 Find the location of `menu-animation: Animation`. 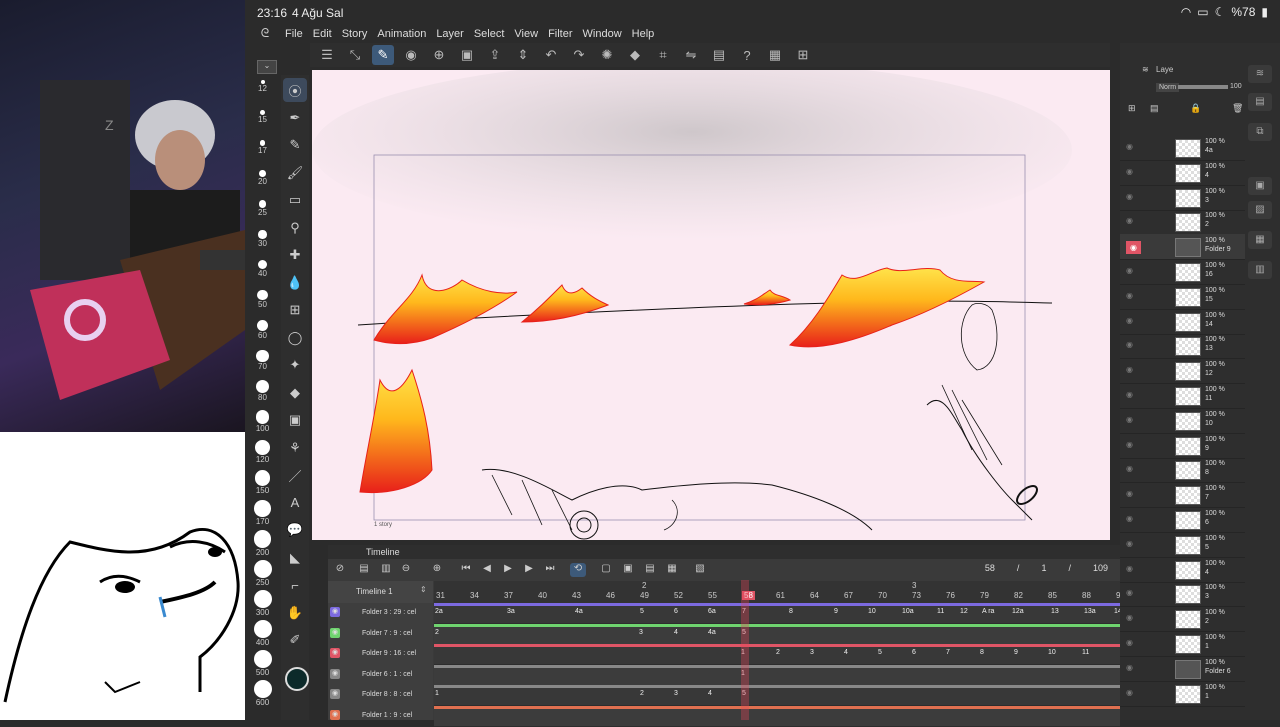

menu-animation: Animation is located at coordinates (405, 34).